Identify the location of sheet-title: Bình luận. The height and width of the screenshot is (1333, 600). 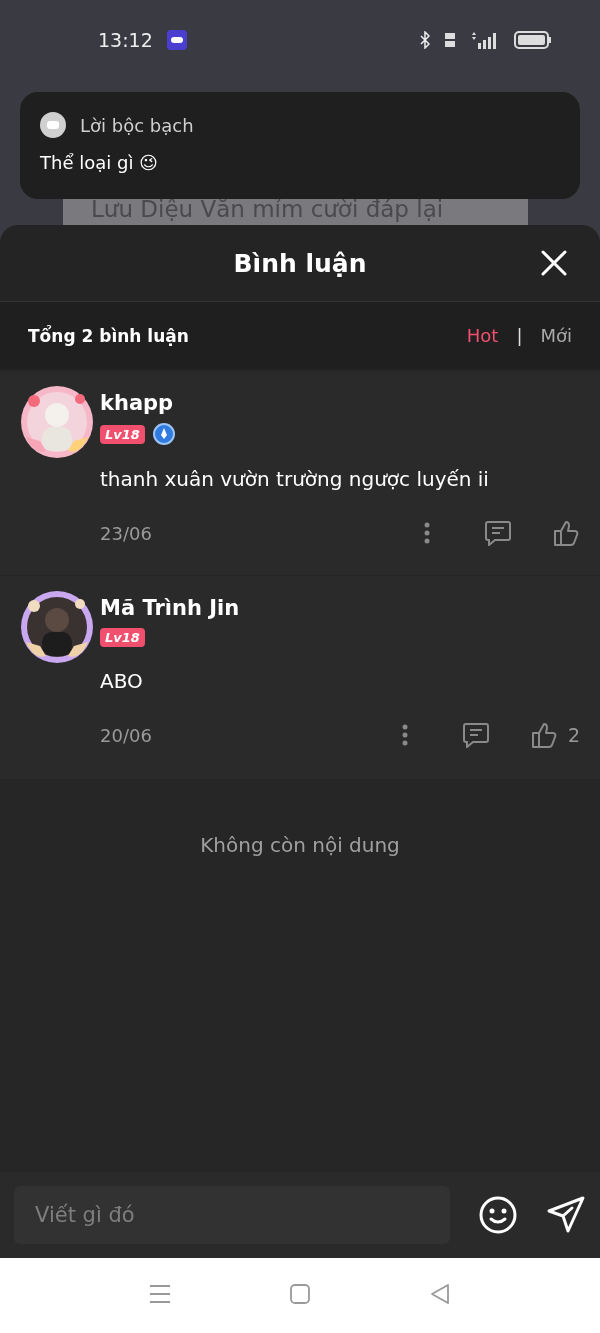
(300, 263).